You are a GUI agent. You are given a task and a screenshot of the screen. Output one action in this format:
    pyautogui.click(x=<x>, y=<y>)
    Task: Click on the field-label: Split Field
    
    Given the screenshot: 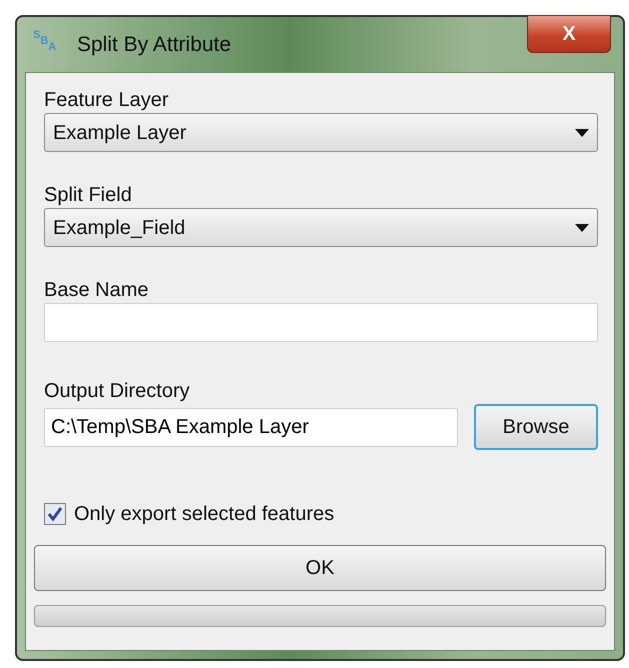 What is the action you would take?
    pyautogui.click(x=88, y=195)
    